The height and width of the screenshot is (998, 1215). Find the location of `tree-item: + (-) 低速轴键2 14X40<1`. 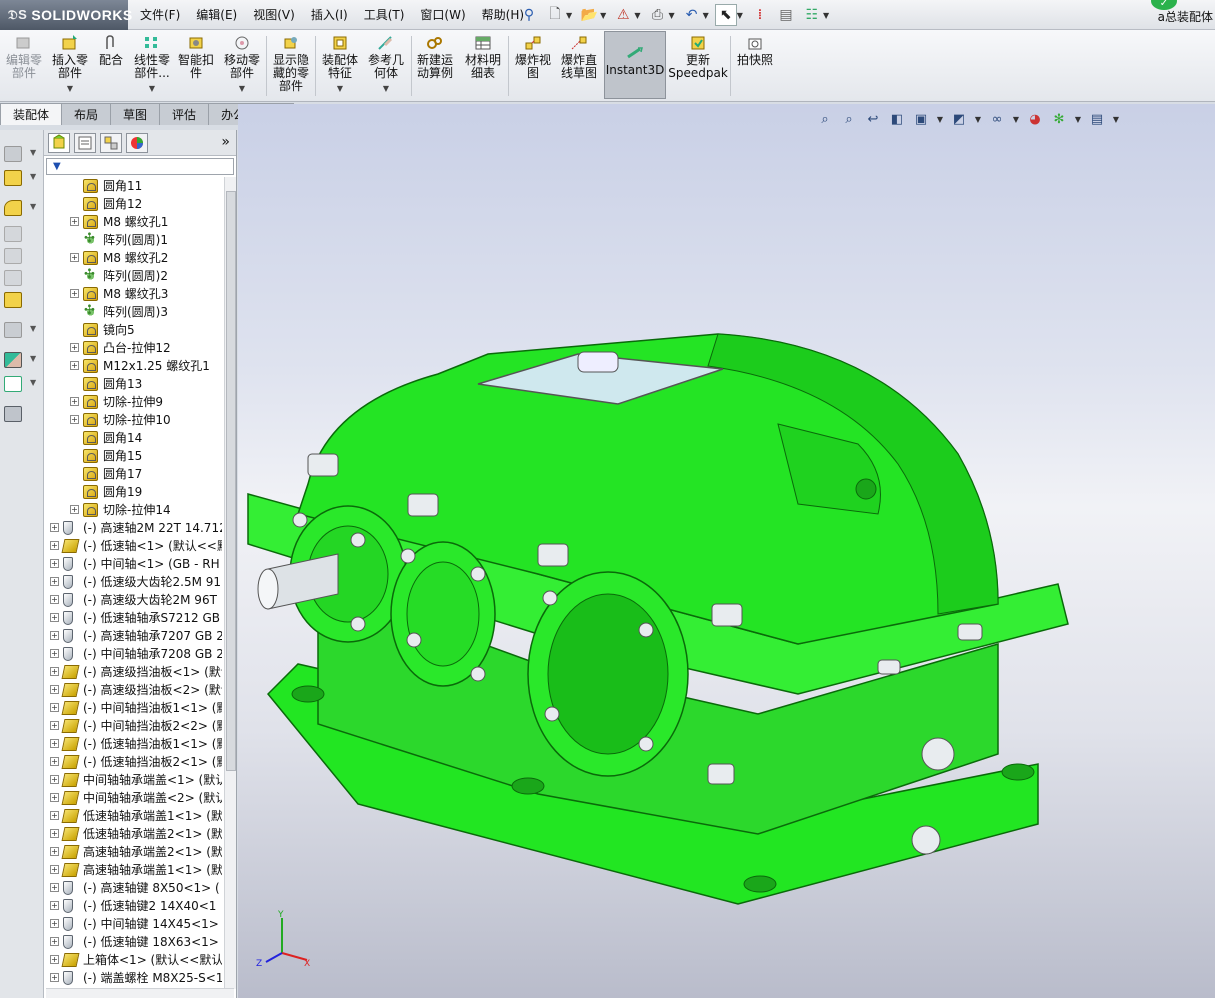

tree-item: + (-) 低速轴键2 14X40<1 is located at coordinates (133, 906).